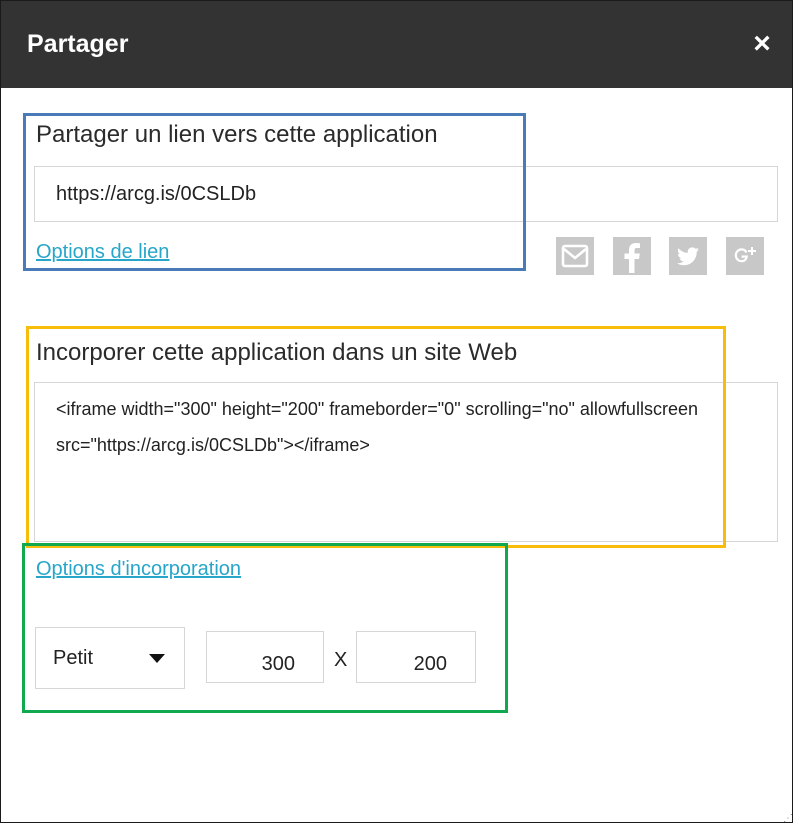 This screenshot has height=823, width=793. I want to click on dimension-separator: X, so click(341, 660).